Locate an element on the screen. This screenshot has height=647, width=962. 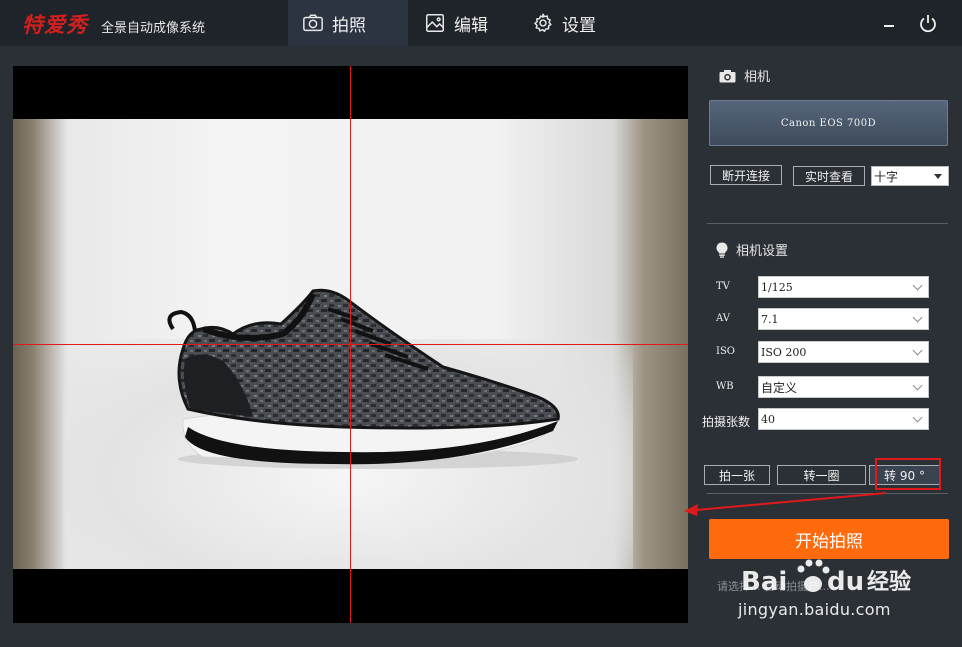
power-icon is located at coordinates (928, 24).